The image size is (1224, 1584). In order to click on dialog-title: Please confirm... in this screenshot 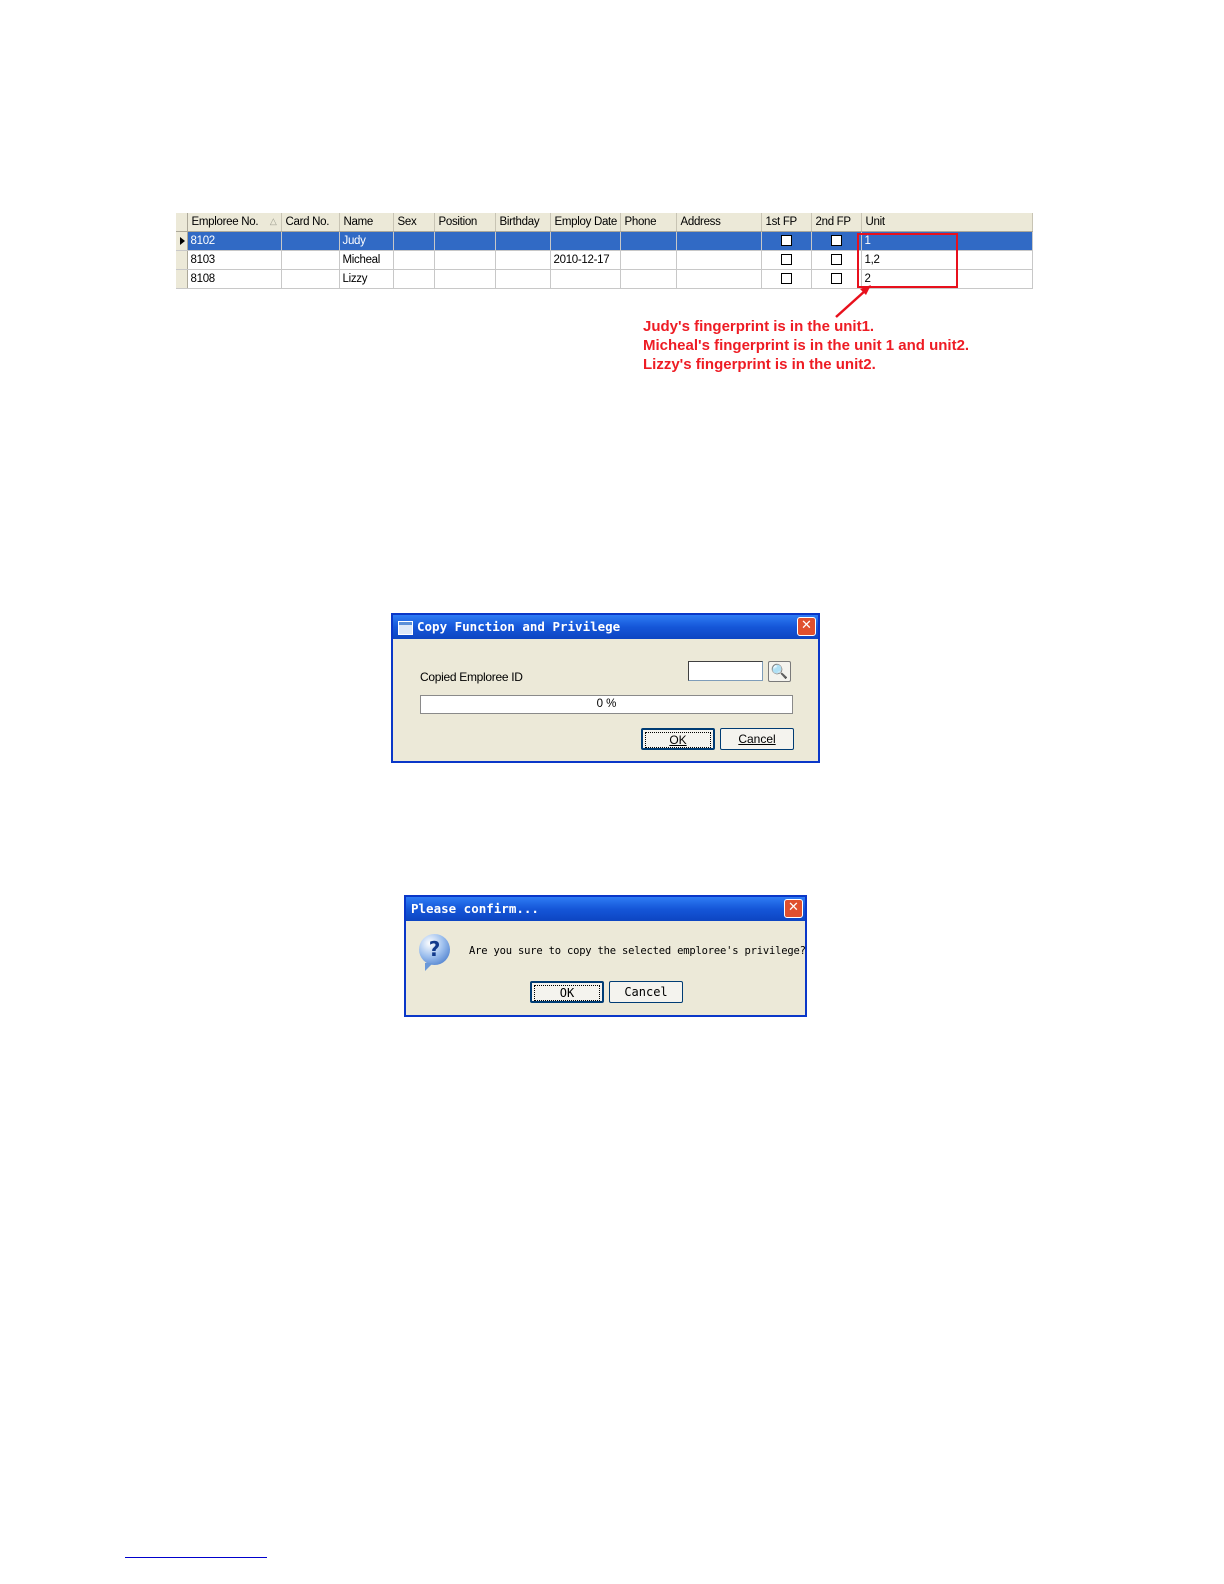, I will do `click(475, 908)`.